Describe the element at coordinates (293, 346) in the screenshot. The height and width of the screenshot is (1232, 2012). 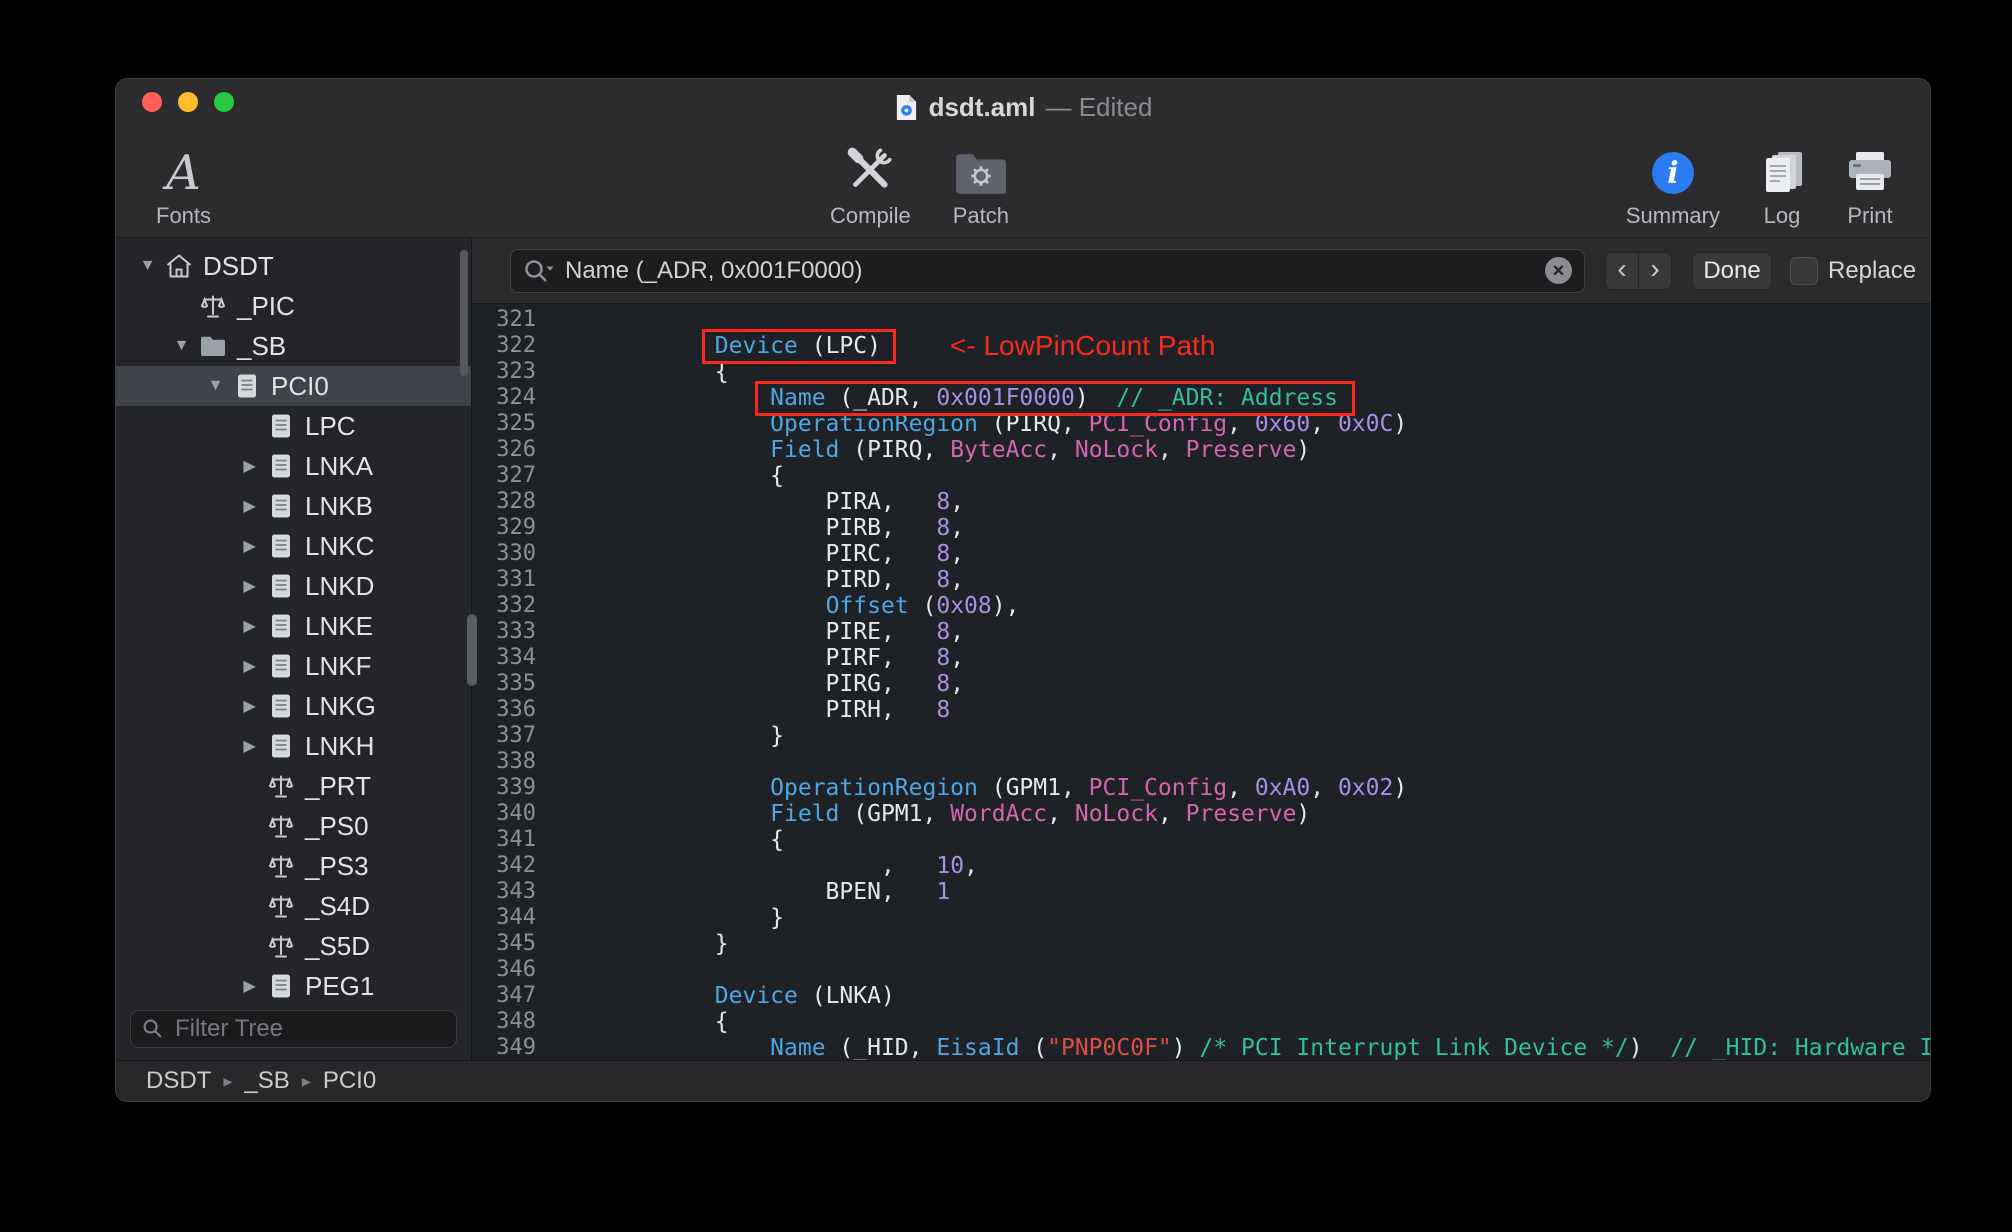
I see `sidebar-item-_SB: ▼ _SB` at that location.